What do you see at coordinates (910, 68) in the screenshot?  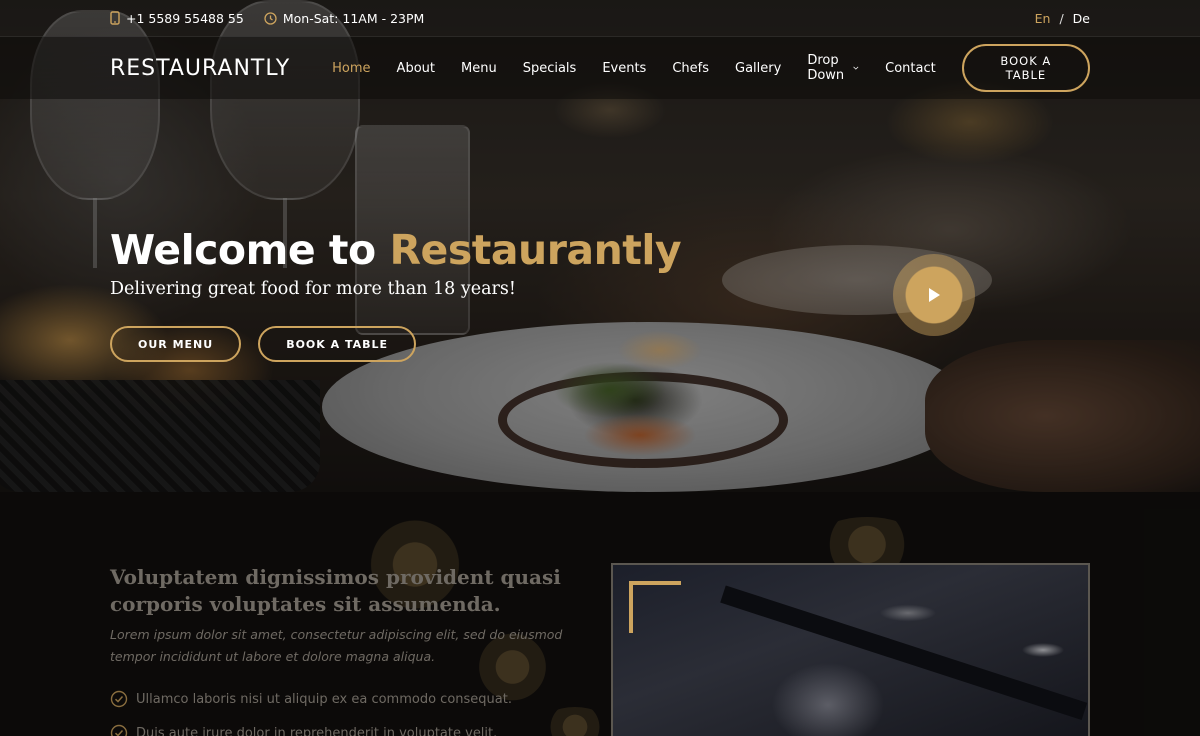 I see `nav-item-contact: Contact` at bounding box center [910, 68].